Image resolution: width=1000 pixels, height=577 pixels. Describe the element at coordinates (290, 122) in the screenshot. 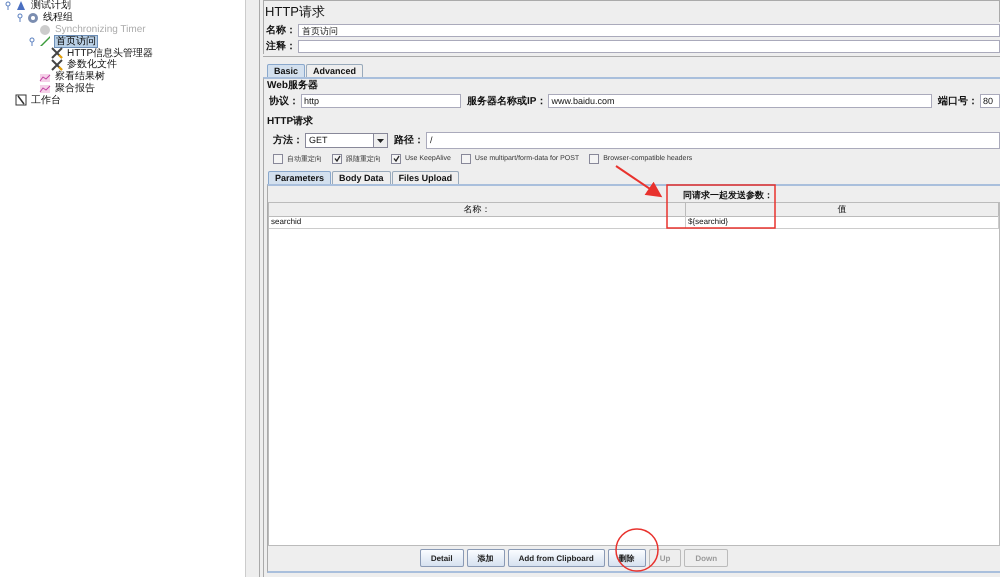

I see `group-title: HTTP请求` at that location.